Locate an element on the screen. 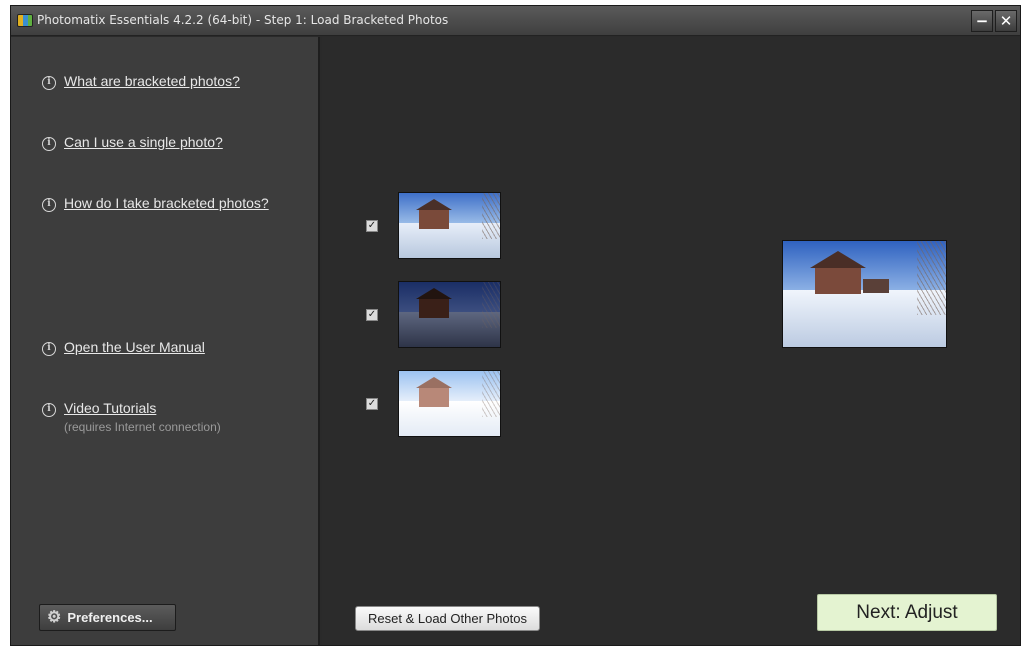 The height and width of the screenshot is (646, 1021). help-link: What are bracketed photos? is located at coordinates (152, 81).